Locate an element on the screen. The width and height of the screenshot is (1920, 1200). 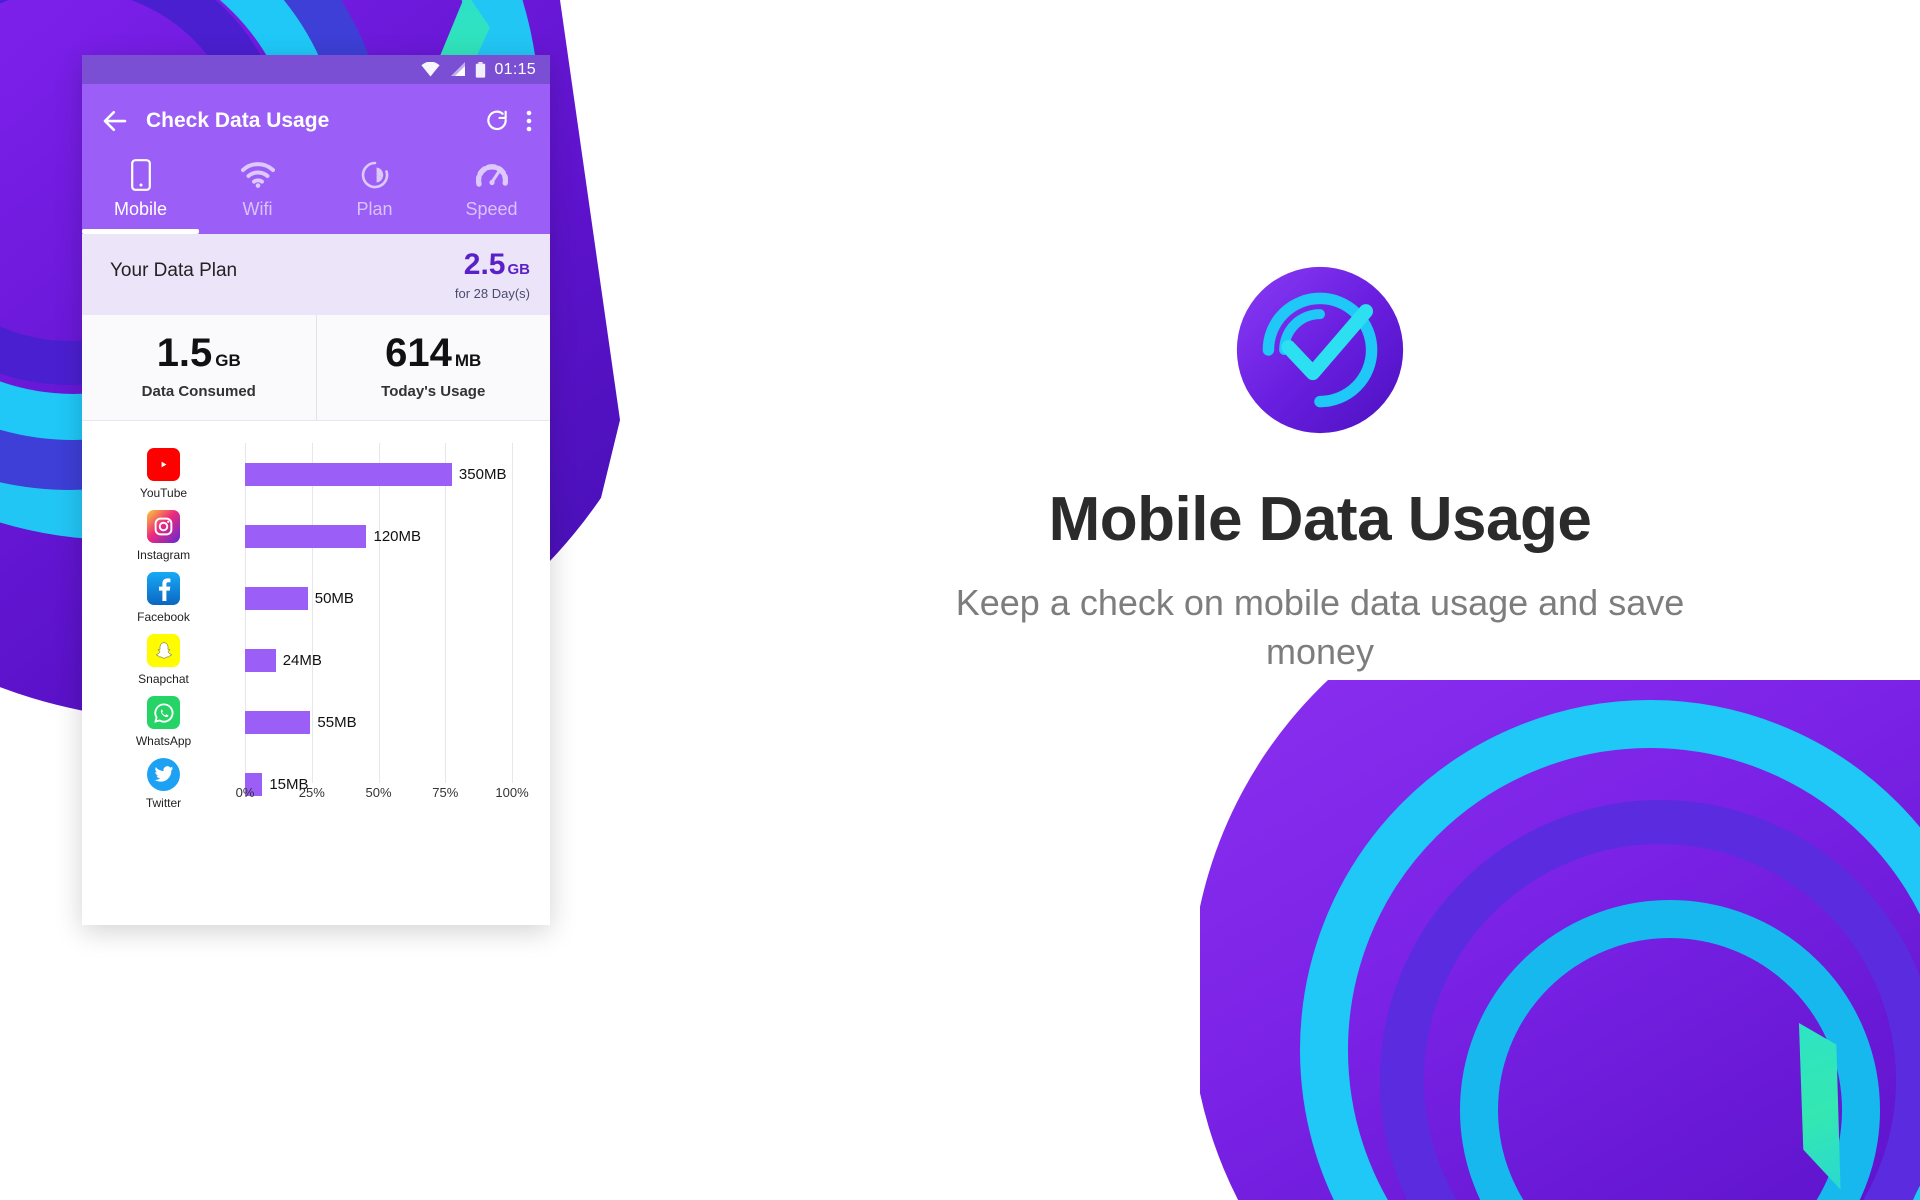
axis-tick-50%: 50% is located at coordinates (378, 792).